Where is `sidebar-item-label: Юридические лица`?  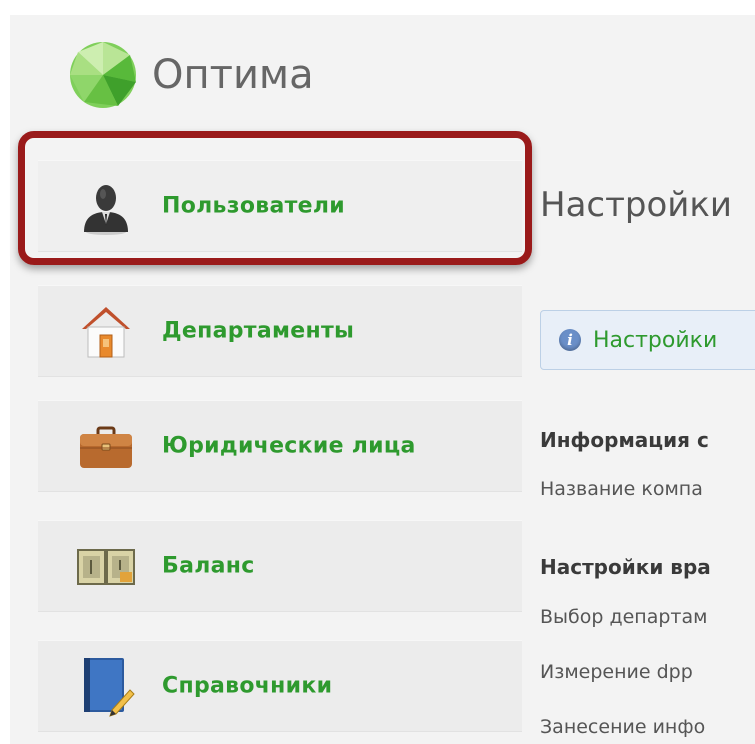 sidebar-item-label: Юридические лица is located at coordinates (289, 446).